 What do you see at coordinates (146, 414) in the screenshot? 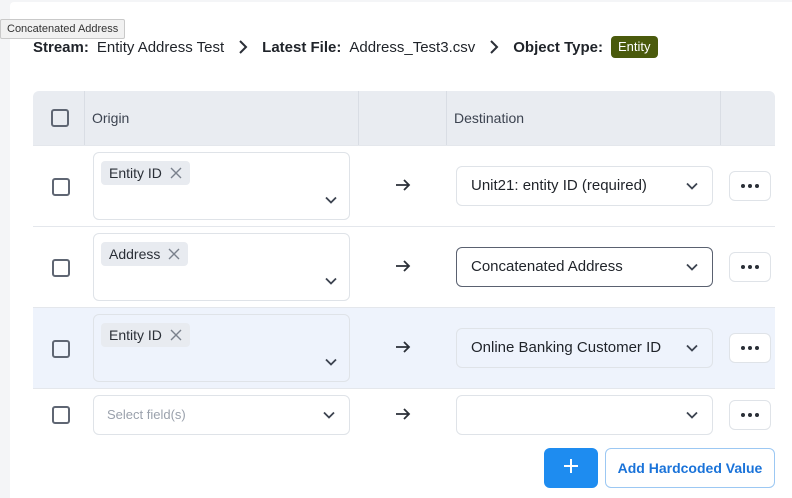
I see `origin-placeholder: Select field(s)` at bounding box center [146, 414].